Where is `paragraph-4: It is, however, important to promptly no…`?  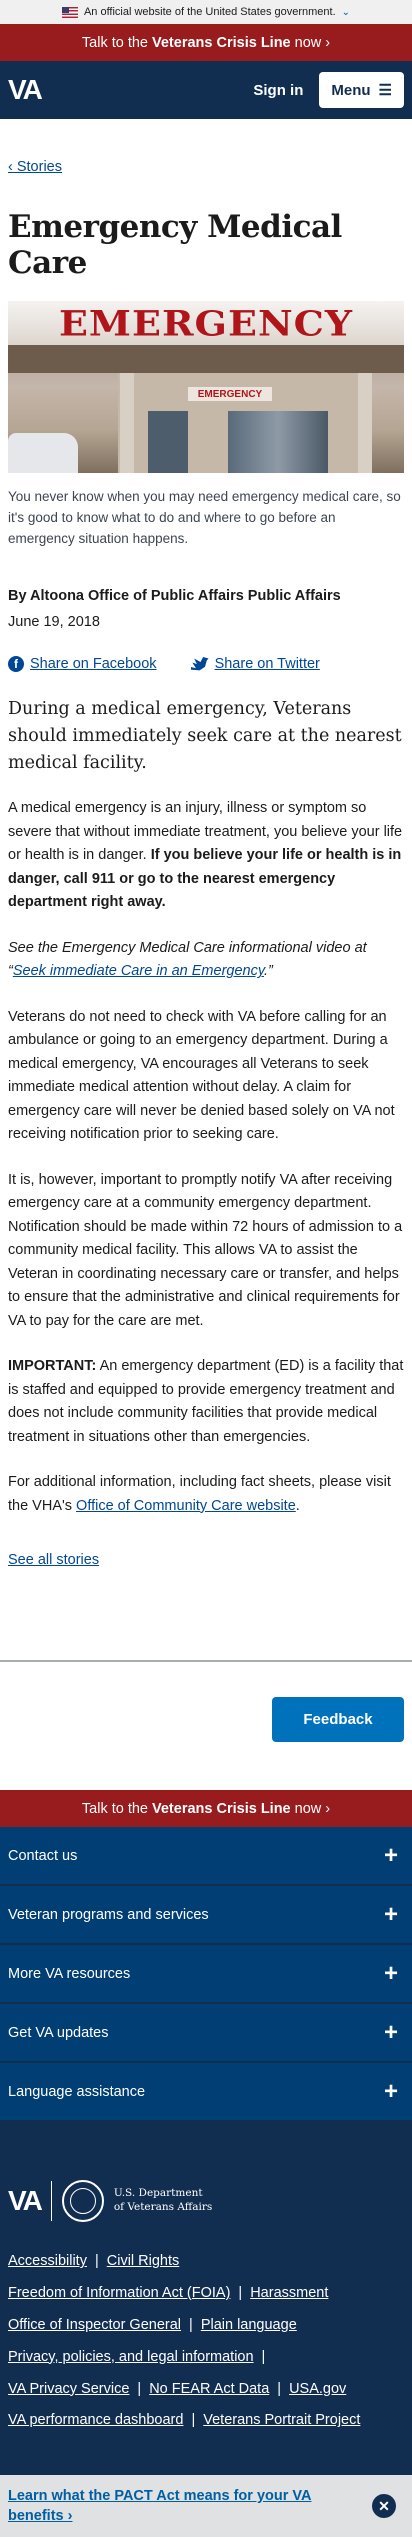
paragraph-4: It is, however, important to promptly no… is located at coordinates (205, 1250).